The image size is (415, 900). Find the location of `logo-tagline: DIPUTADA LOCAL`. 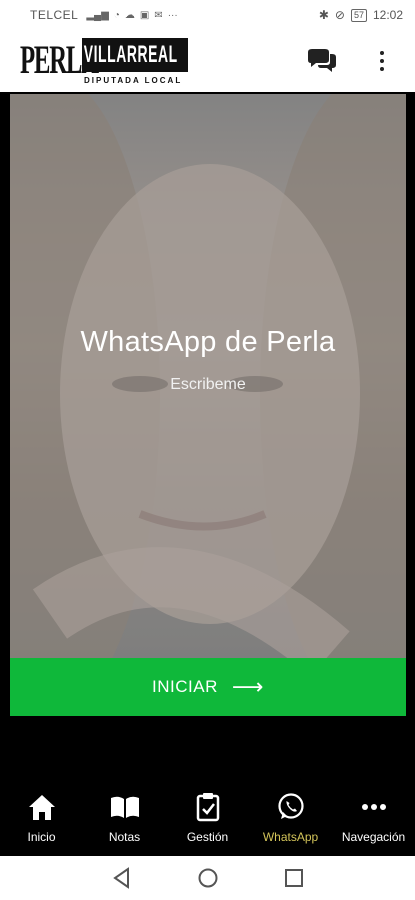

logo-tagline: DIPUTADA LOCAL is located at coordinates (133, 80).